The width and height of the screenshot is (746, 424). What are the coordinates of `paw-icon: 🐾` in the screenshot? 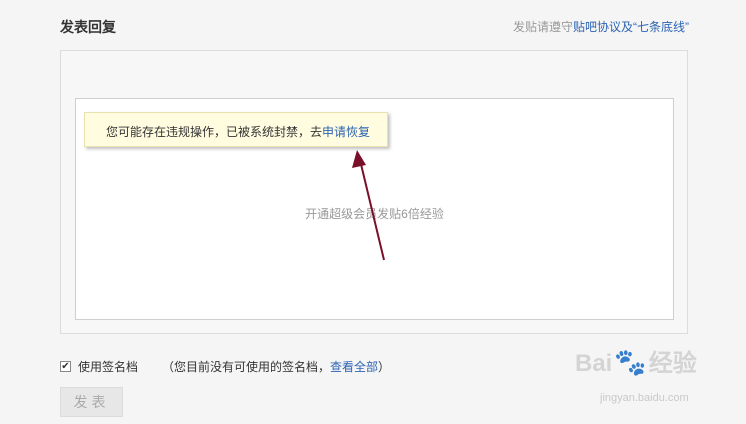 It's located at (630, 362).